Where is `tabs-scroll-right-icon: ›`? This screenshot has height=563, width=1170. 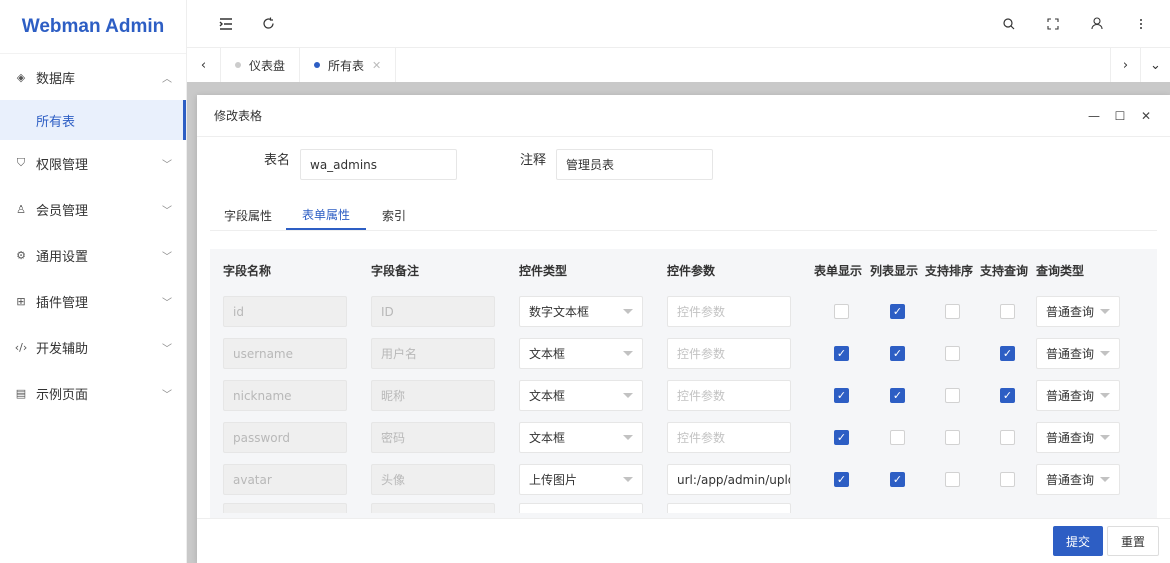
tabs-scroll-right-icon: › is located at coordinates (1125, 65).